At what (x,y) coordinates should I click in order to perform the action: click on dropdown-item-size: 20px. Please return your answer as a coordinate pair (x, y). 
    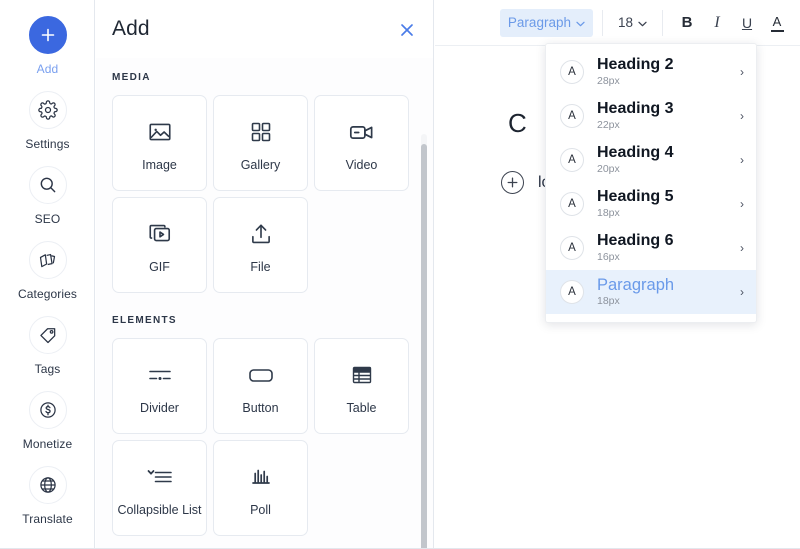
    Looking at the image, I should click on (608, 169).